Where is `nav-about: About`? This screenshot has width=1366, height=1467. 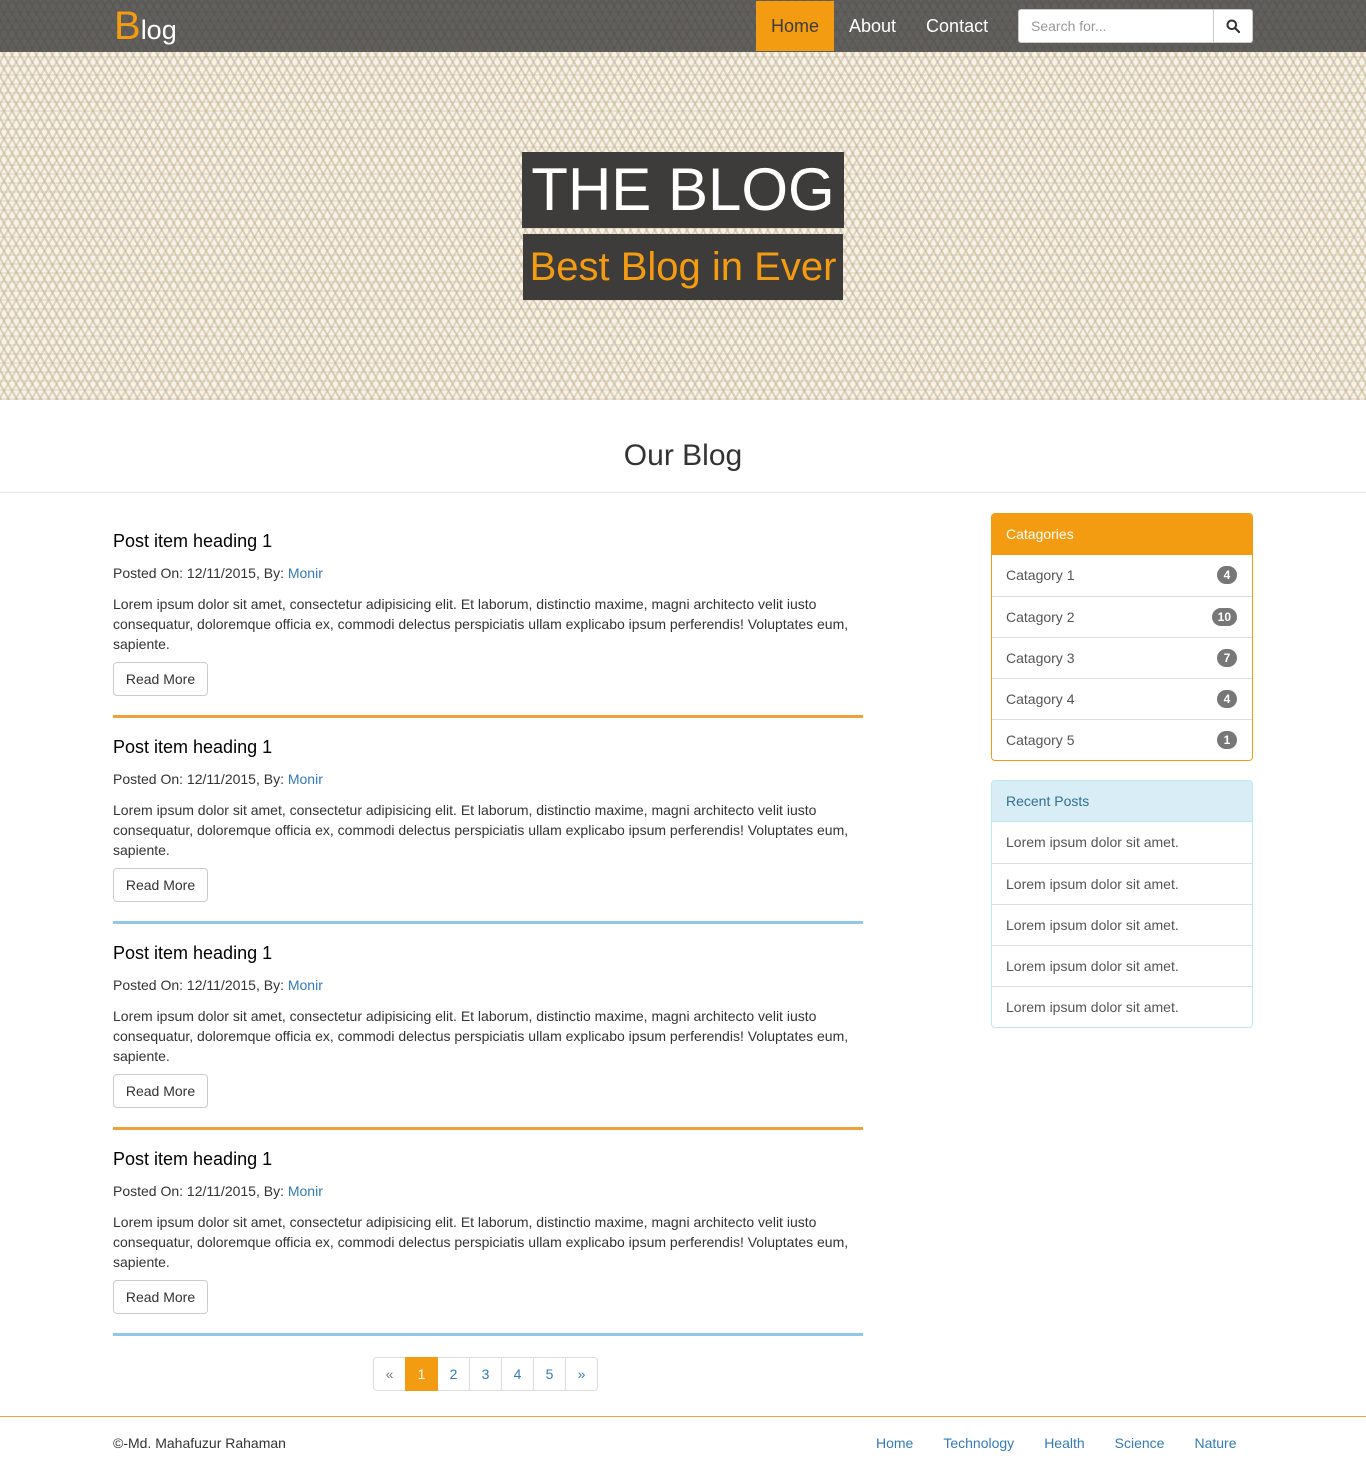 nav-about: About is located at coordinates (872, 26).